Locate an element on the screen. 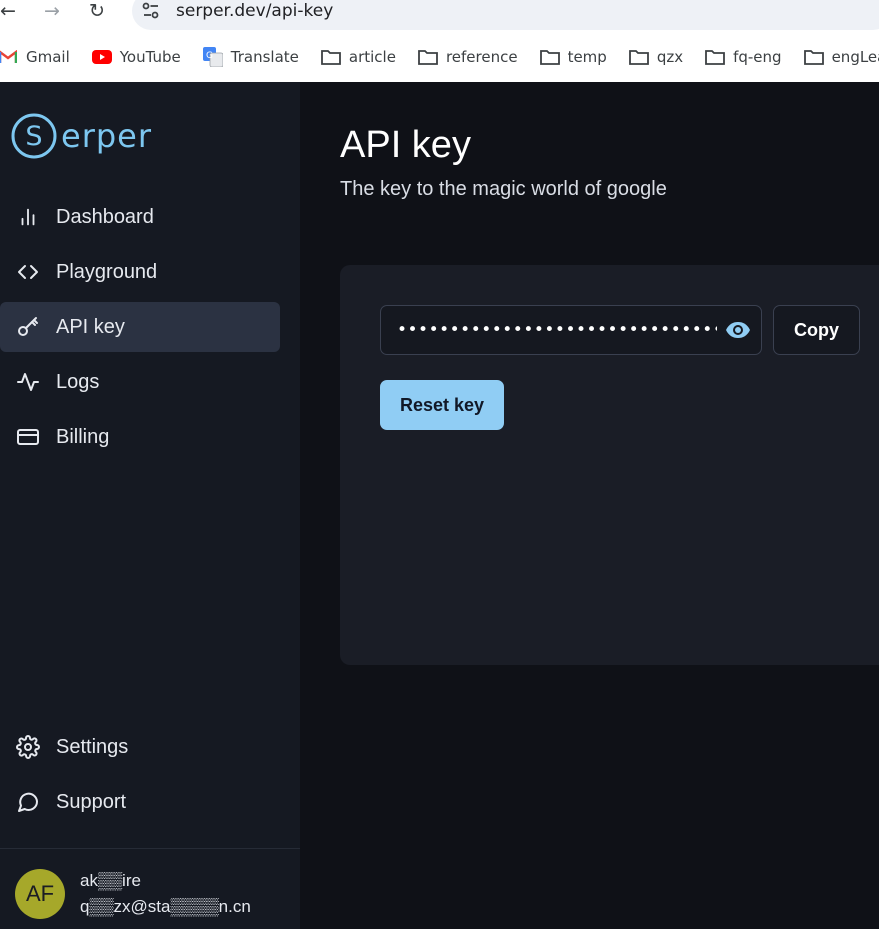 The width and height of the screenshot is (879, 929). bookmark-folder-article: article is located at coordinates (358, 57).